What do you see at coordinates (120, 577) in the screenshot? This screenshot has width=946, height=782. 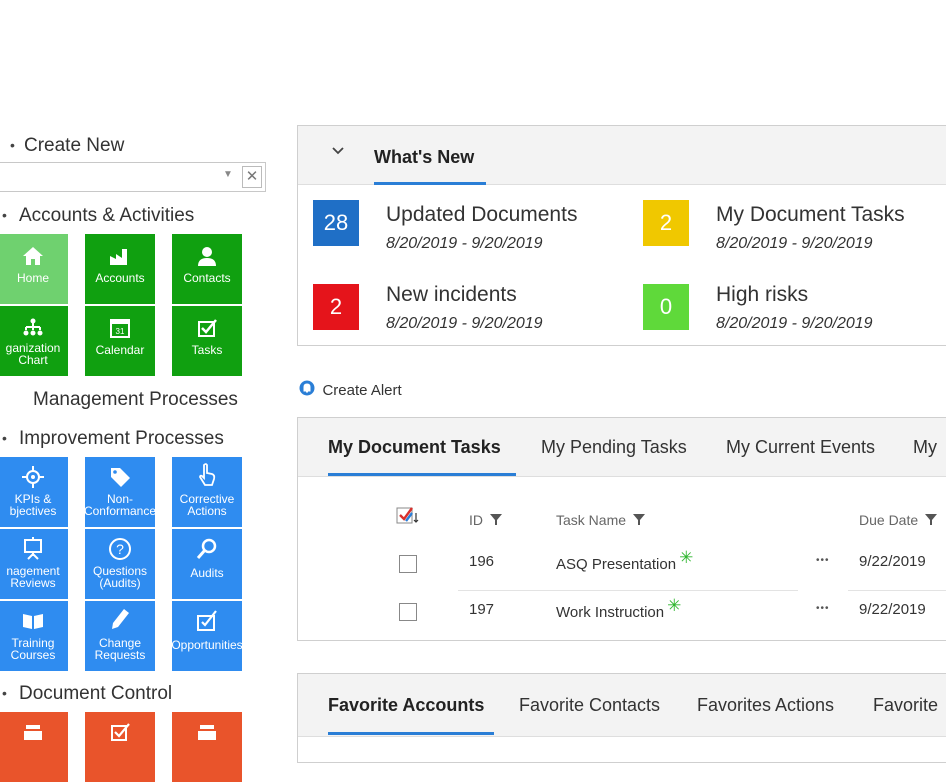 I see `tile-label: Questions (Audits)` at bounding box center [120, 577].